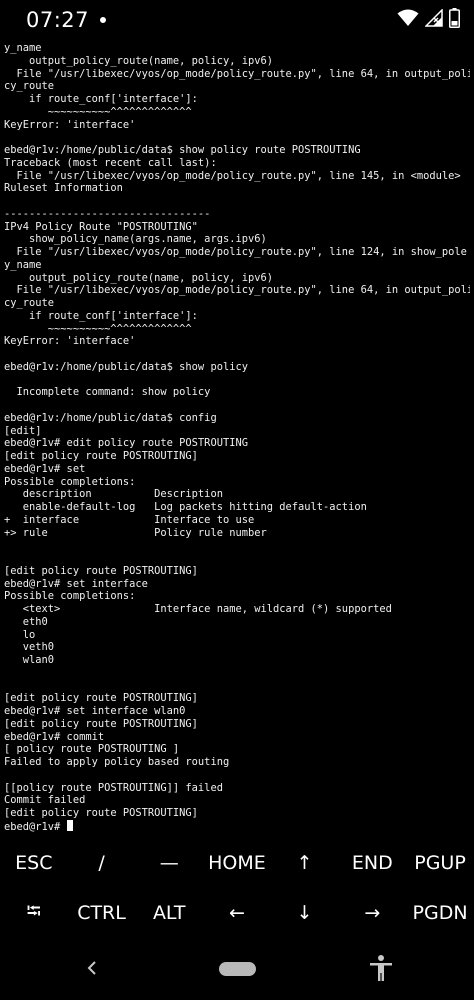  Describe the element at coordinates (237, 418) in the screenshot. I see `terminal-line: ebed@r1v:/home/public/data$ config` at that location.